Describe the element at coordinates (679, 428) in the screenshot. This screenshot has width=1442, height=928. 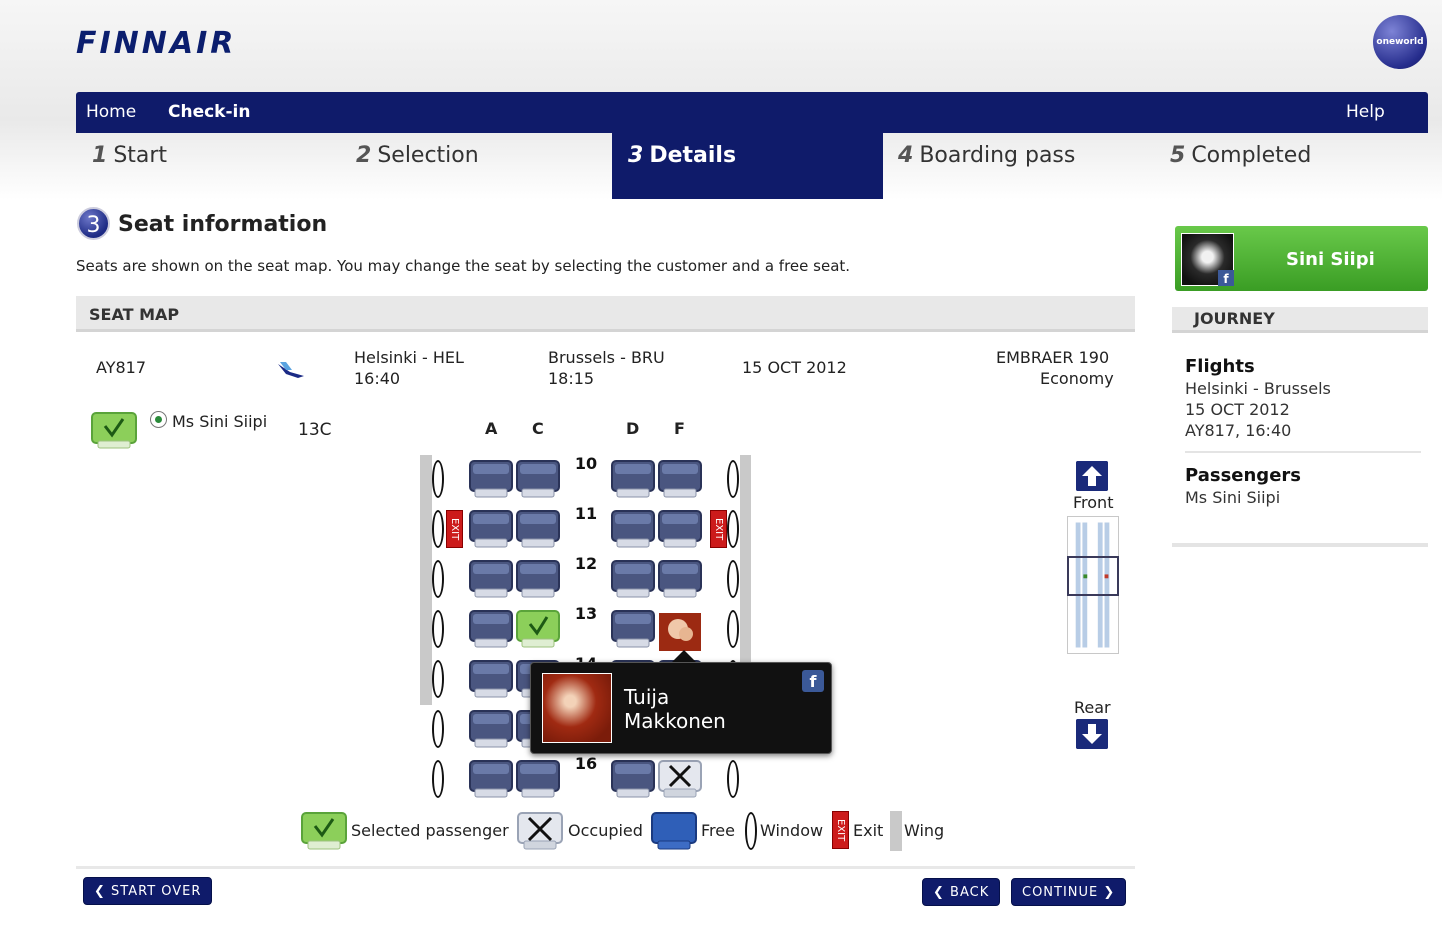
I see `column-label-f: F` at that location.